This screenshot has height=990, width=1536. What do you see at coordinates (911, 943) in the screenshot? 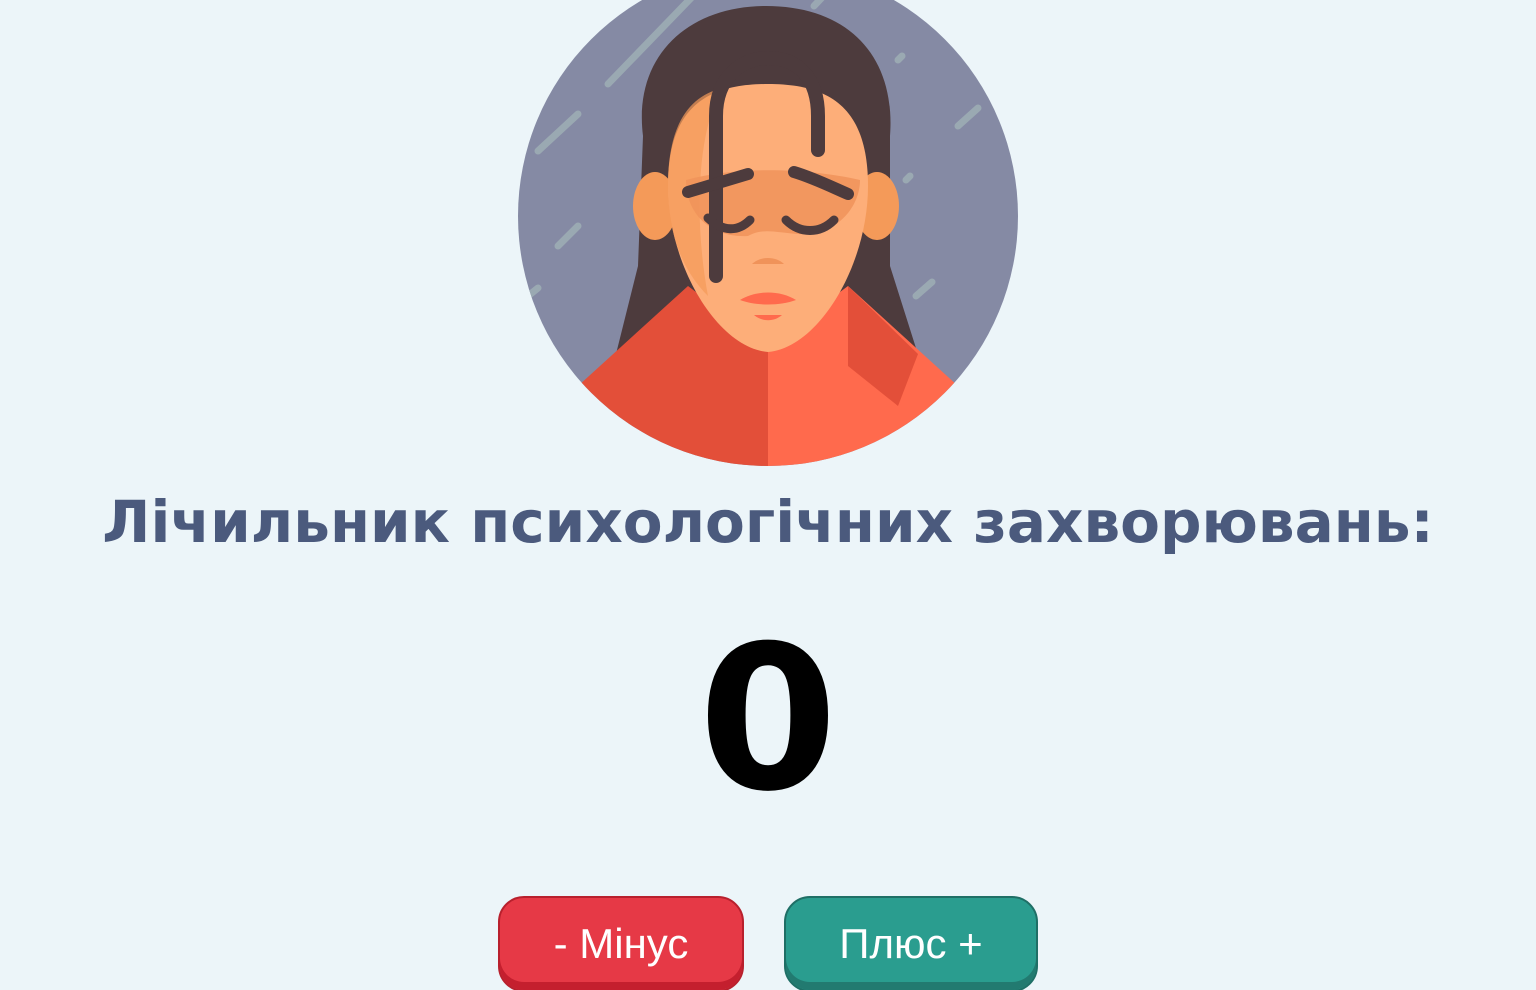
I see `plus-button: Плюс +` at bounding box center [911, 943].